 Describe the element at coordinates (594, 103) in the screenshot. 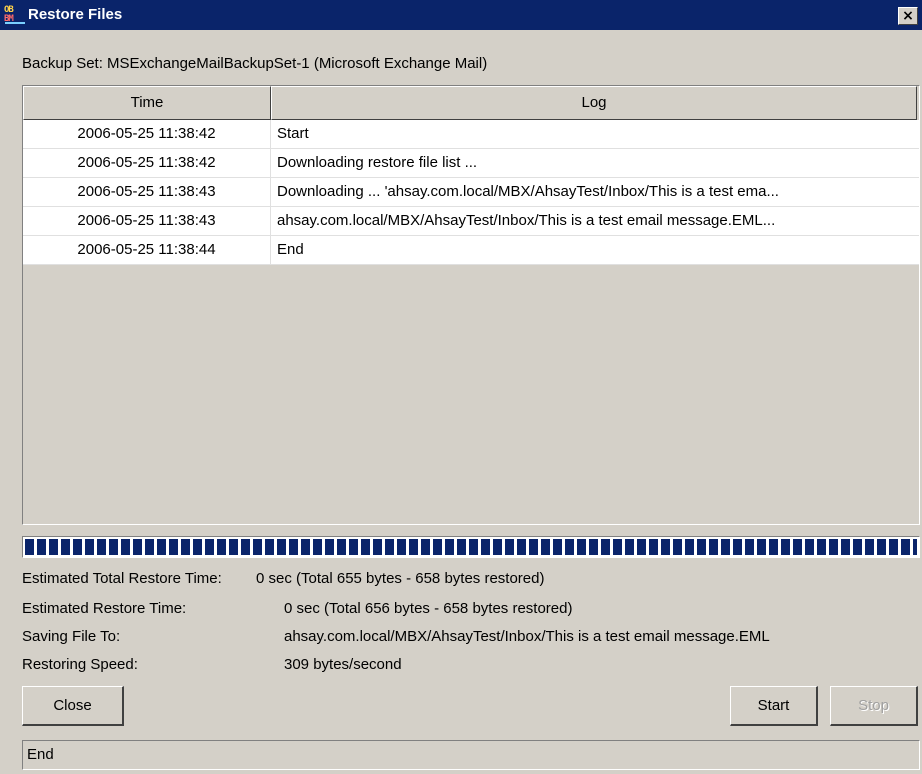

I see `column-header-log: Log` at that location.